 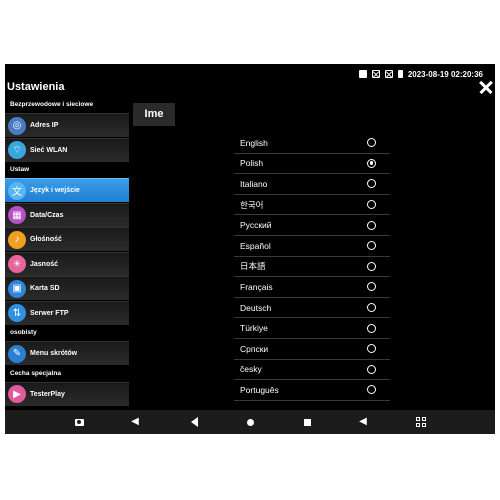 What do you see at coordinates (49, 313) in the screenshot?
I see `sidebar-item-label: Serwer FTP` at bounding box center [49, 313].